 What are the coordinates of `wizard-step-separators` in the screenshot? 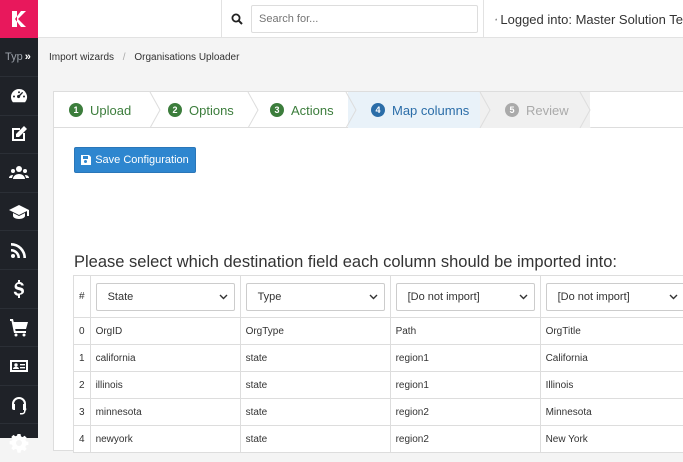 It's located at (368, 110).